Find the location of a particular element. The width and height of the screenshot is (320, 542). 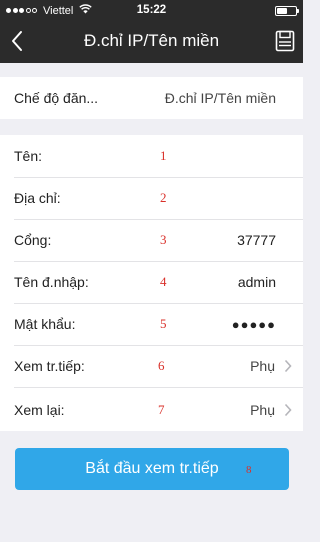

battery-icon is located at coordinates (287, 11).